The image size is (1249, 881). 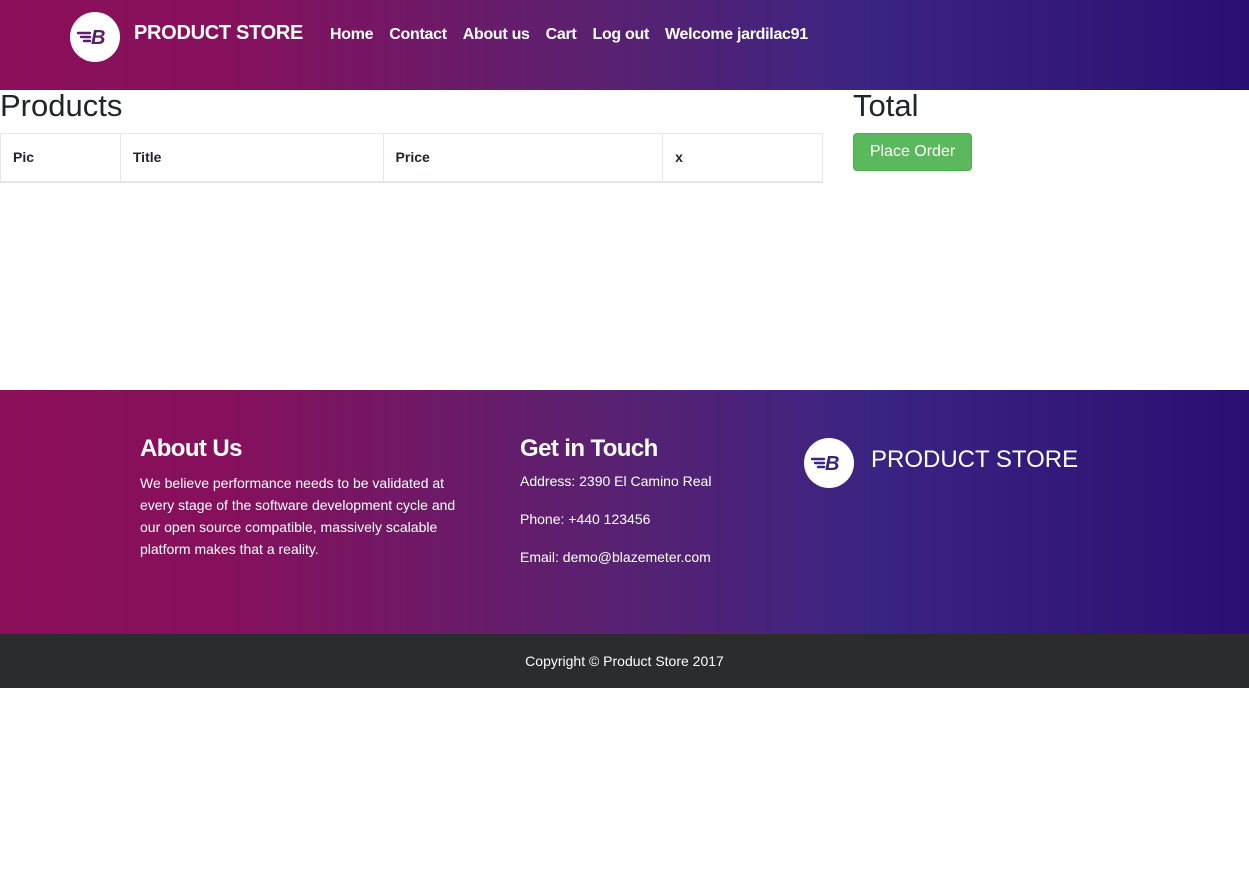 What do you see at coordinates (191, 448) in the screenshot?
I see `about-us-heading: About Us` at bounding box center [191, 448].